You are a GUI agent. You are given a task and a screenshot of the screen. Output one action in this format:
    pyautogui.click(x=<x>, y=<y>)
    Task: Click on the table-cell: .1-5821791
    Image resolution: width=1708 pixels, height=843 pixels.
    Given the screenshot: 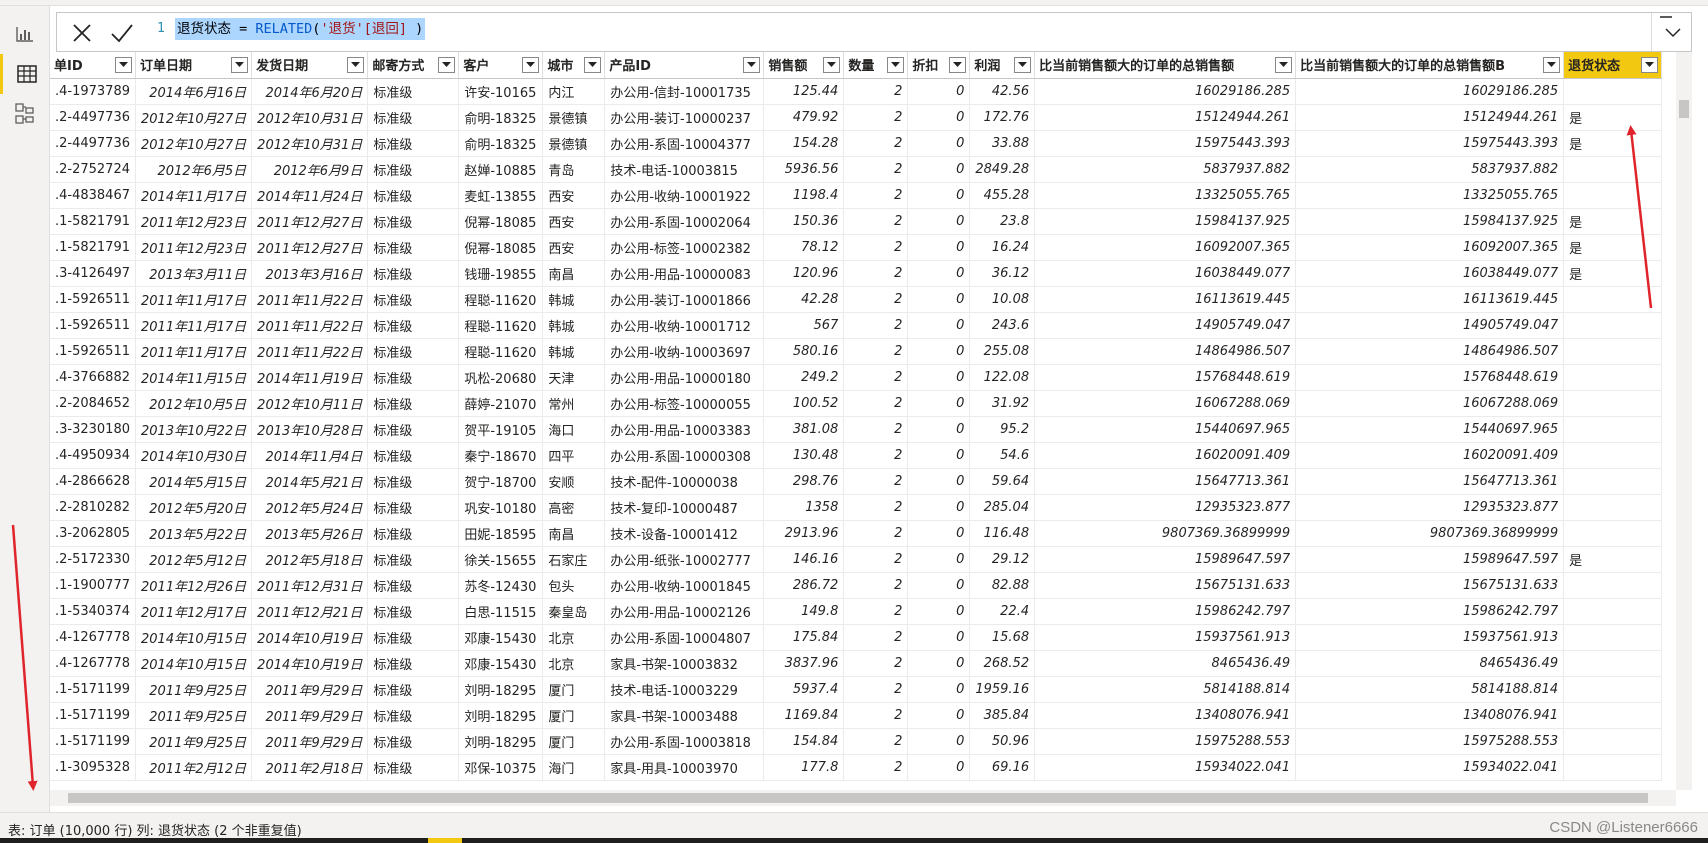 What is the action you would take?
    pyautogui.click(x=93, y=247)
    